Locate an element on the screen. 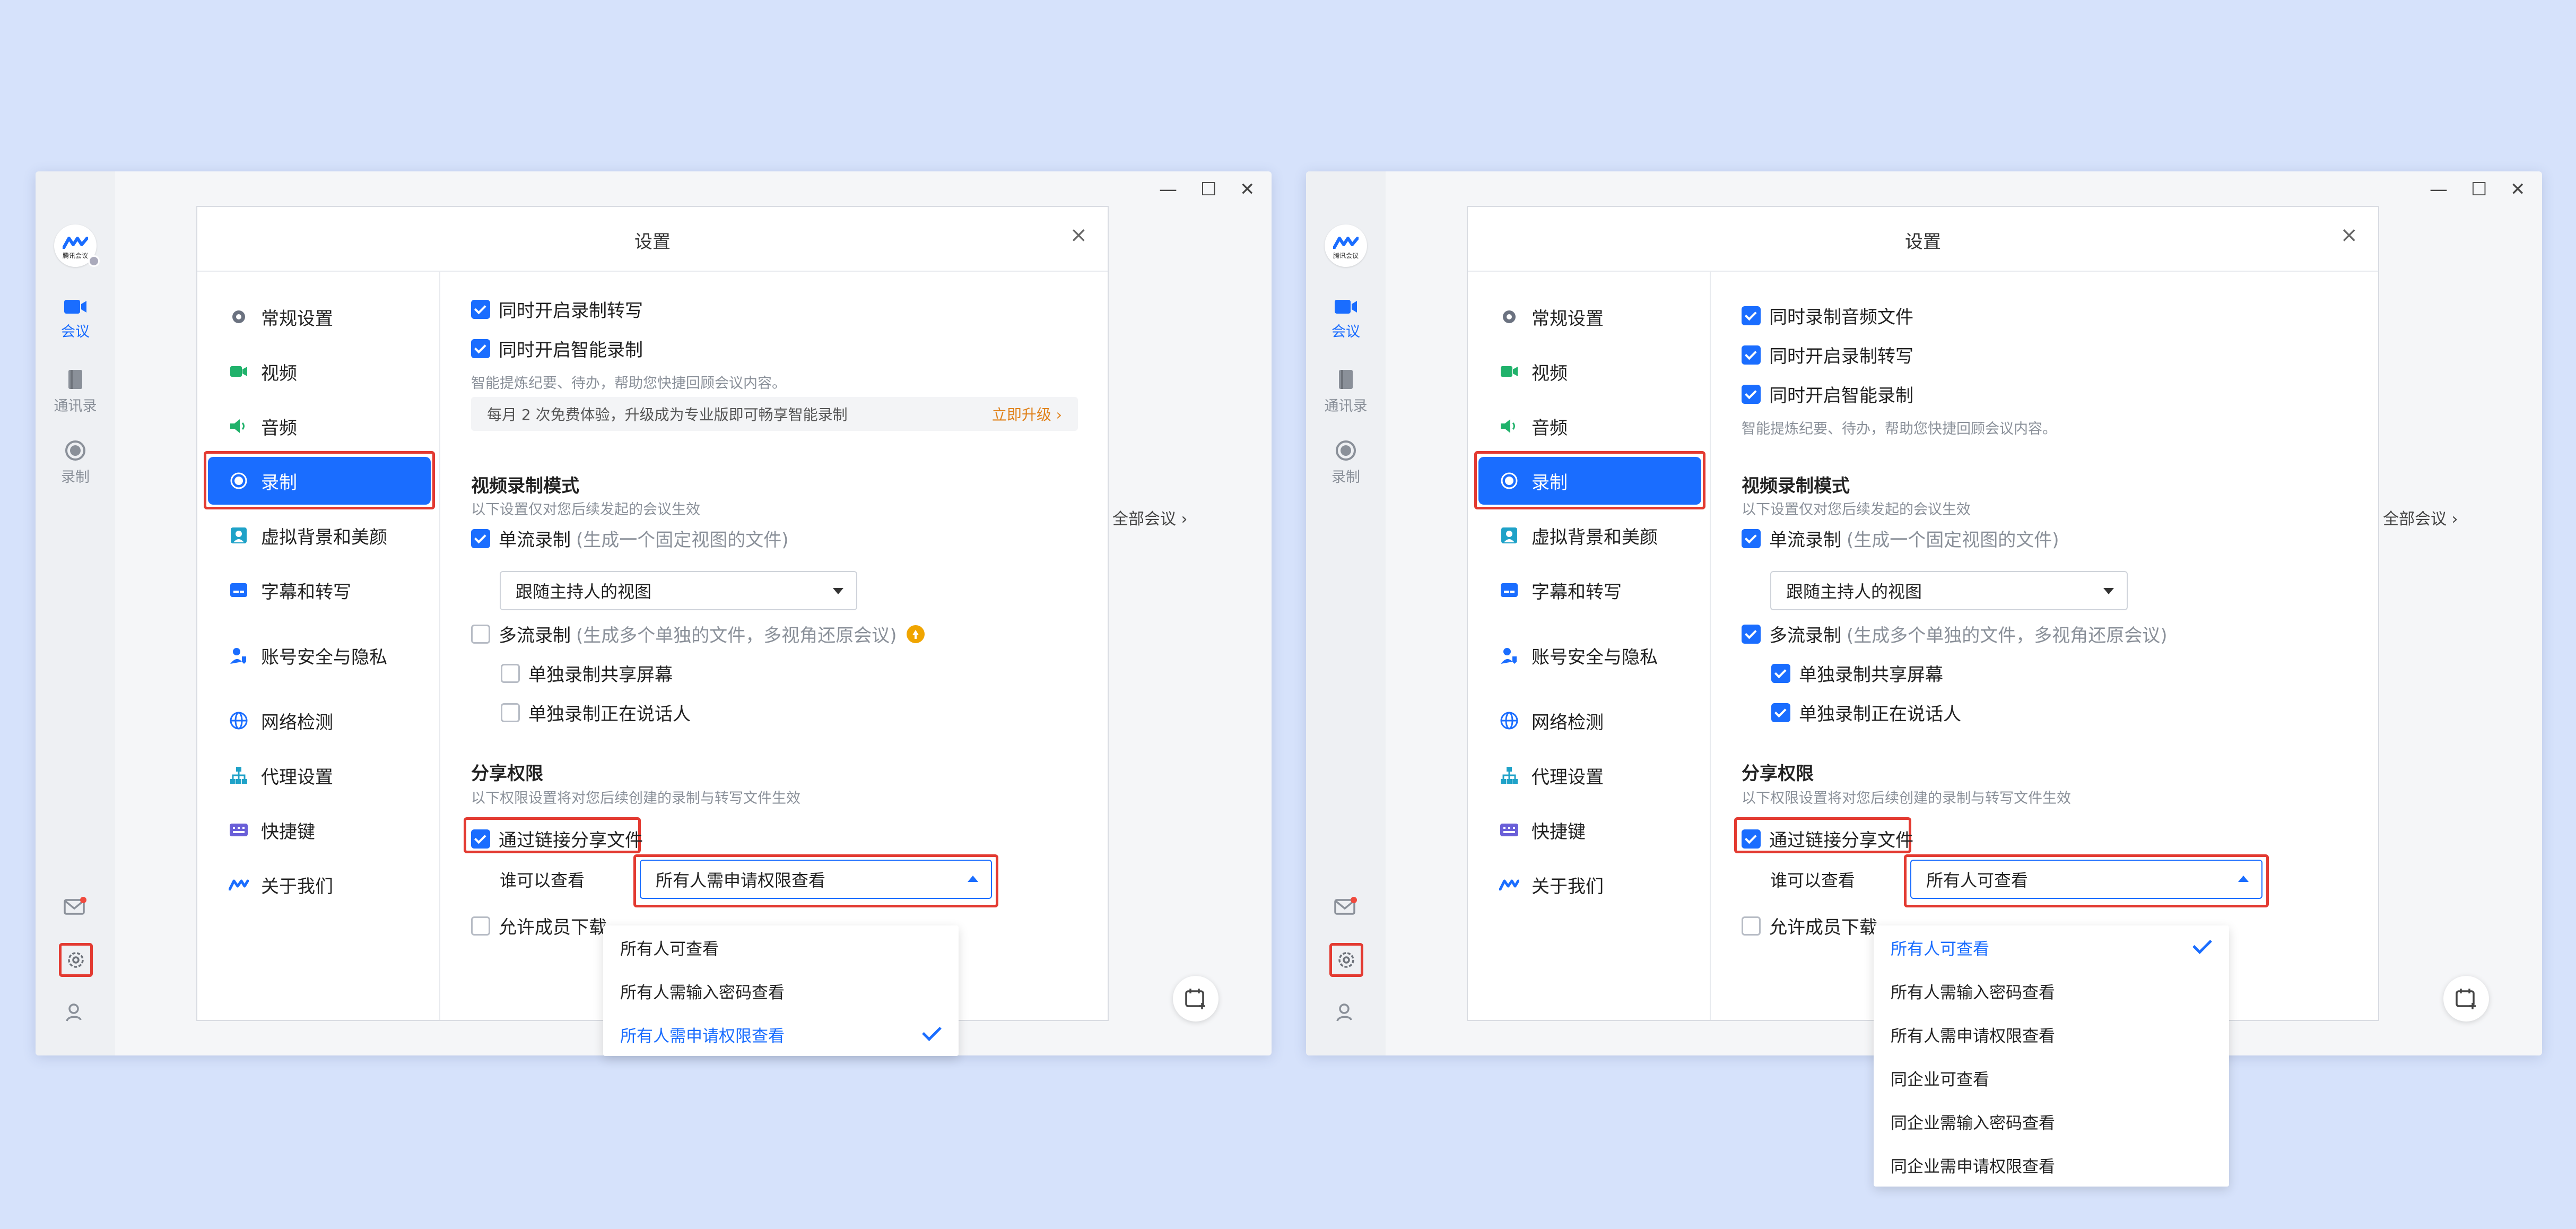  rec-audio-option: 同时录制音频文件 is located at coordinates (1828, 315).